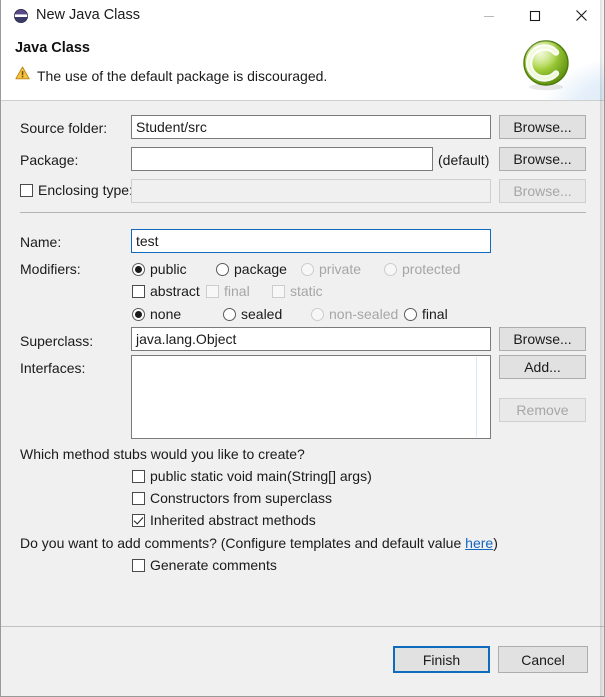 This screenshot has width=605, height=697. Describe the element at coordinates (49, 160) in the screenshot. I see `package-label: Package:` at that location.